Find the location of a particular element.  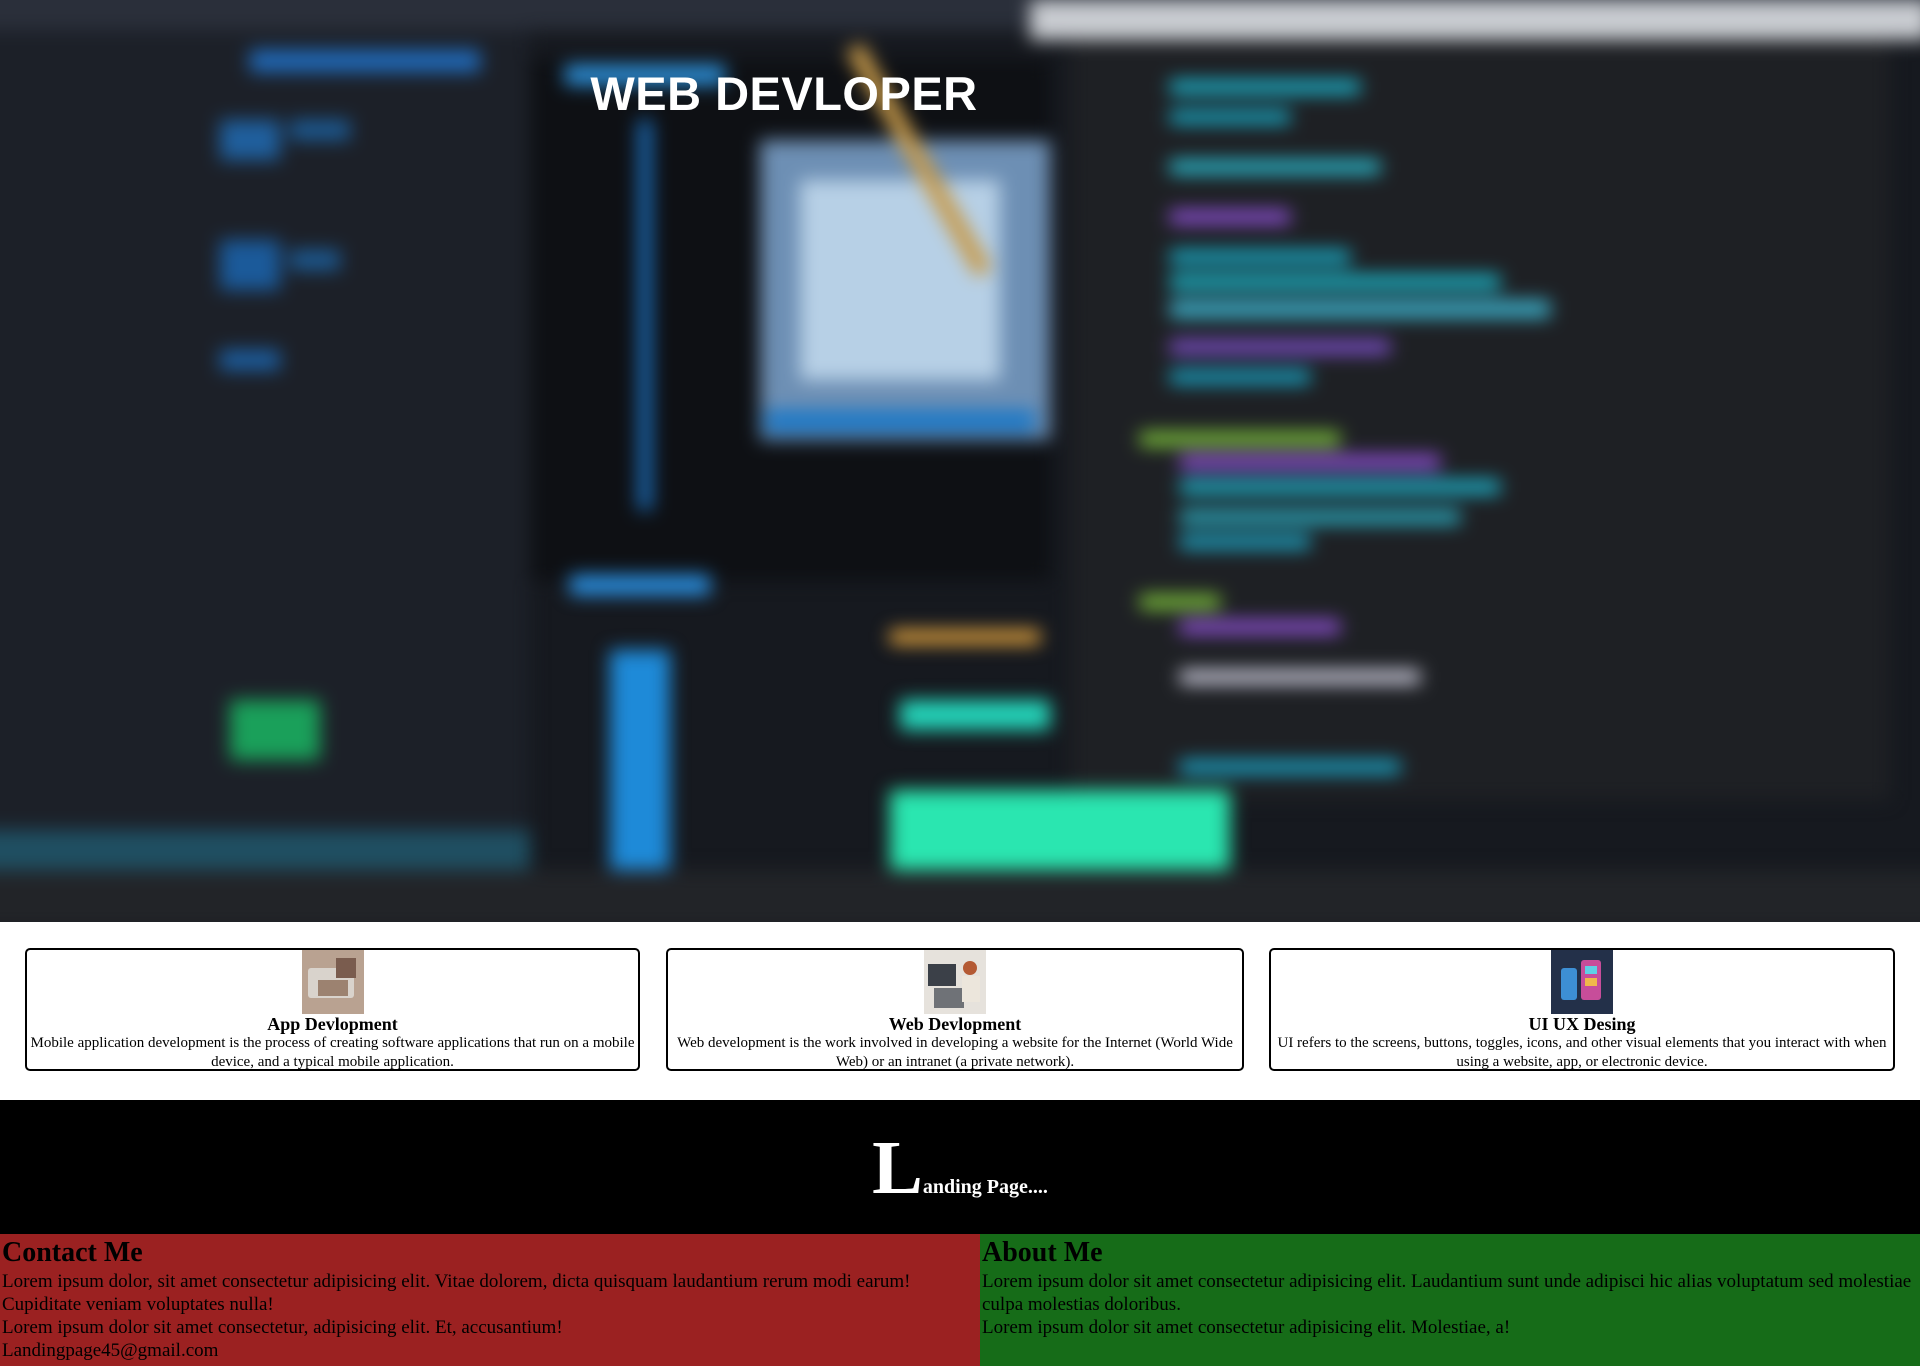

contact-heading: Contact Me is located at coordinates (72, 1252).